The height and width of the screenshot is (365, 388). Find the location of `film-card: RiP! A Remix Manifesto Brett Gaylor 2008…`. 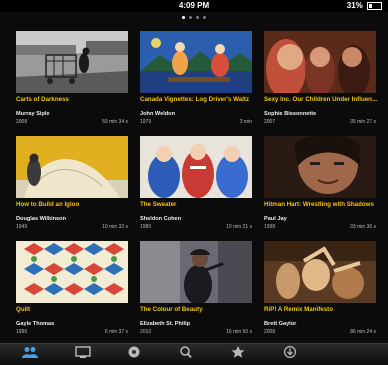

film-card: RiP! A Remix Manifesto Brett Gaylor 2008… is located at coordinates (320, 291).